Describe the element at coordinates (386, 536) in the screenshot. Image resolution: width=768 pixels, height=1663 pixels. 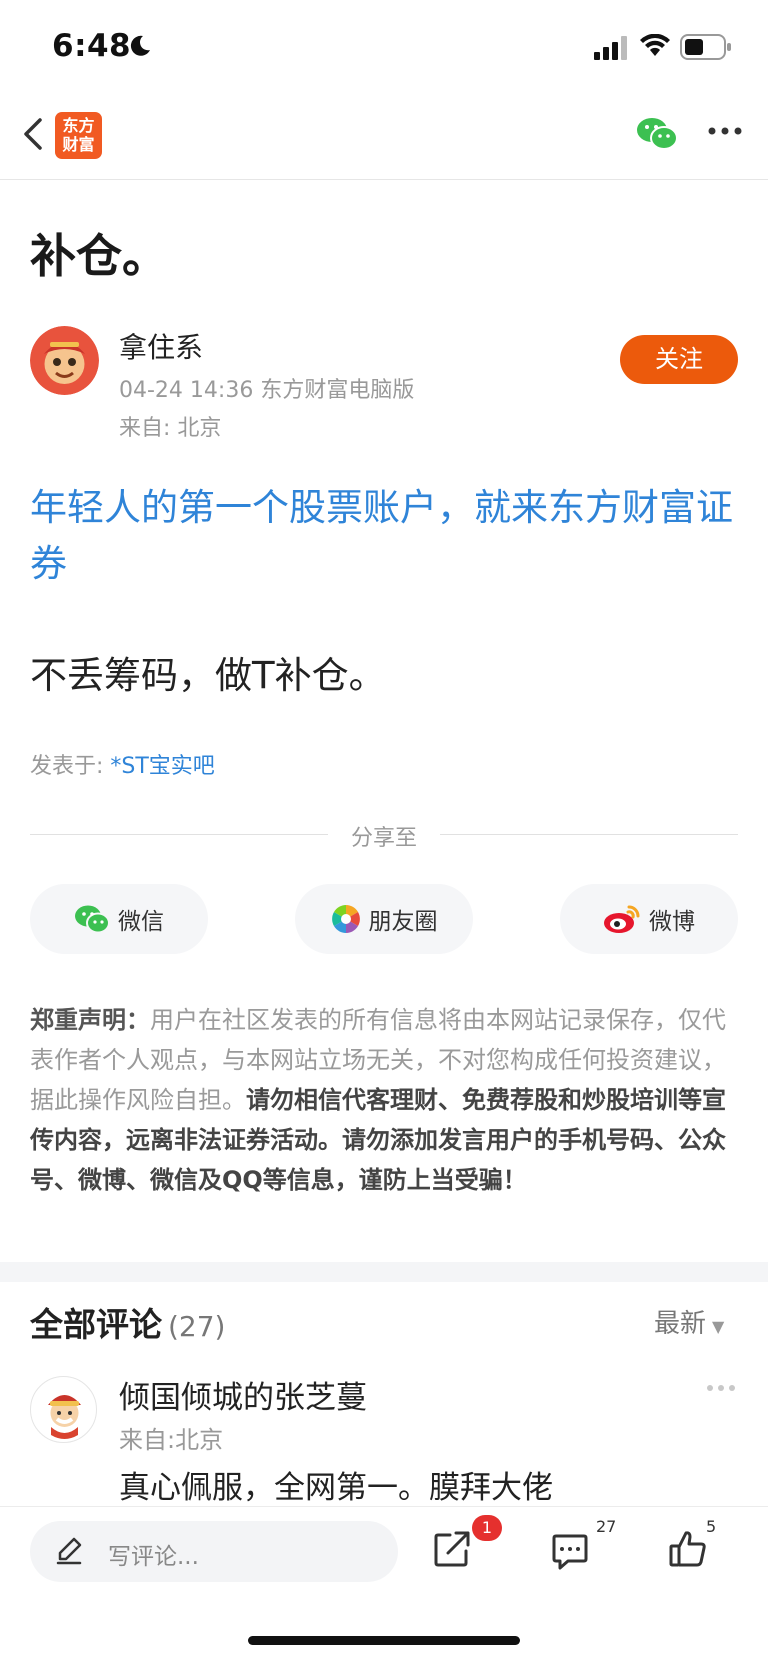
I see `promo-link: 年轻人的第一个股票账户，就来东方财富证券` at that location.